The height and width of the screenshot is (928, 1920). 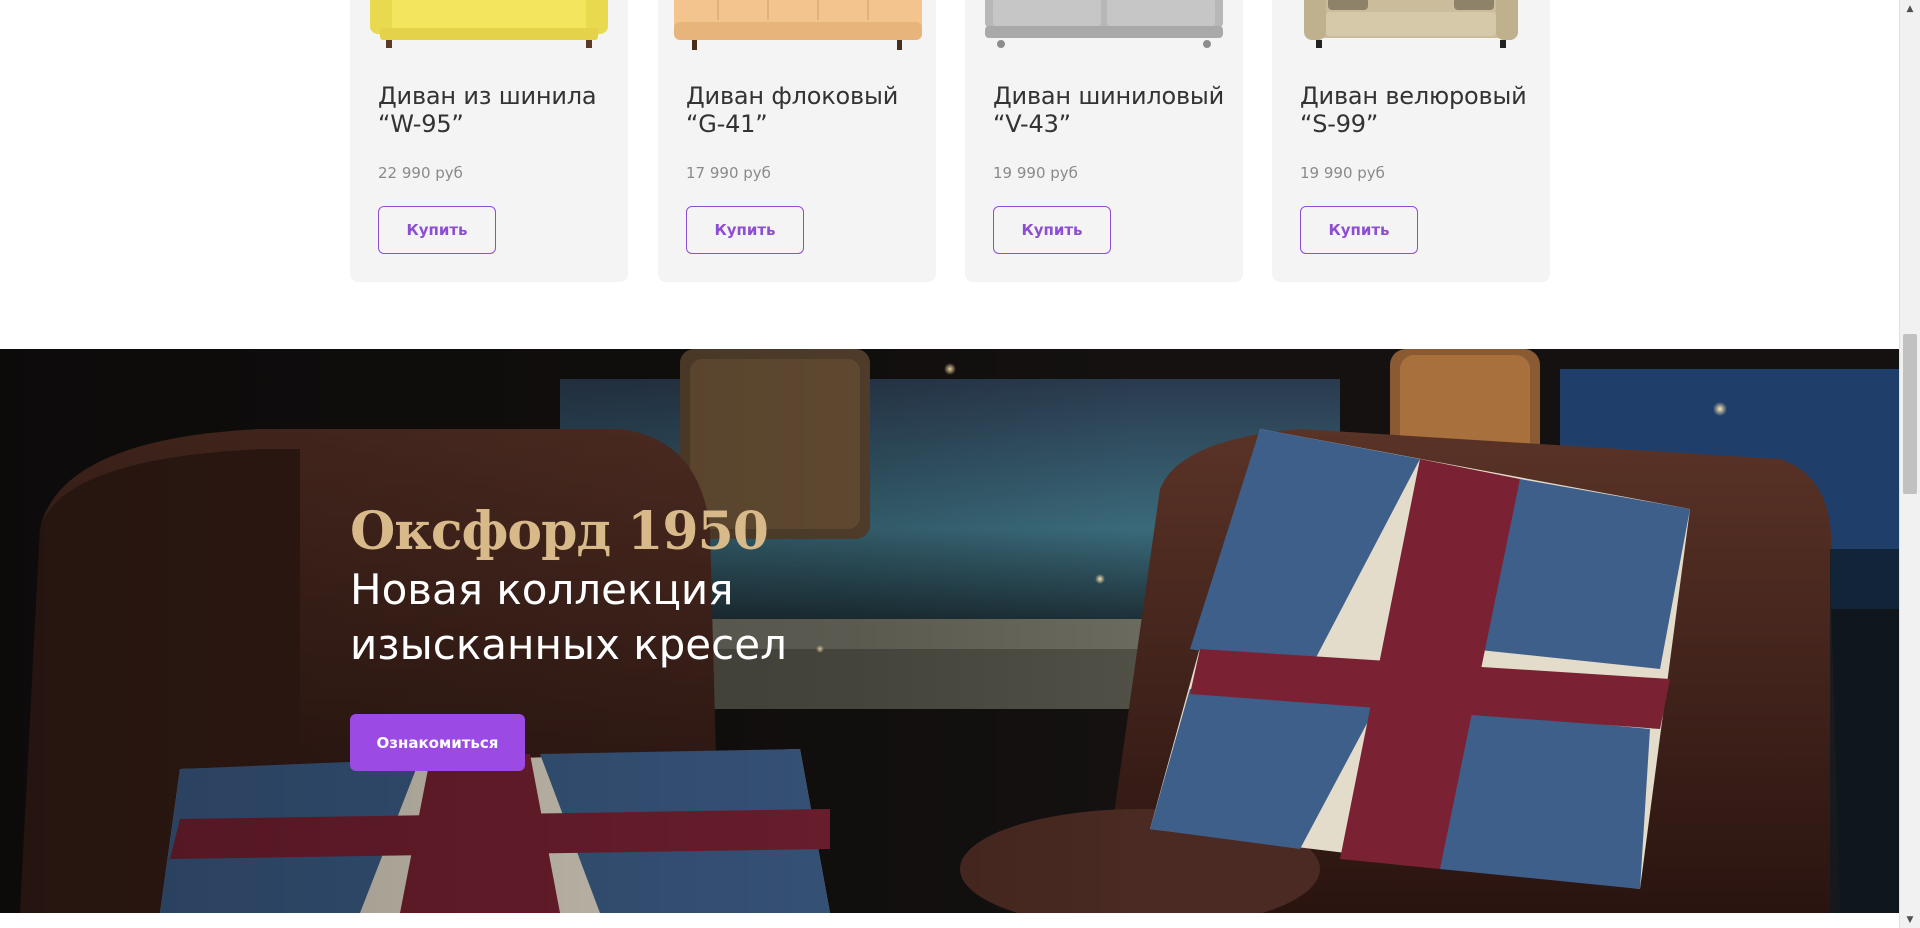 I want to click on product-title: Диван шиниловый “V-43”, so click(x=1113, y=110).